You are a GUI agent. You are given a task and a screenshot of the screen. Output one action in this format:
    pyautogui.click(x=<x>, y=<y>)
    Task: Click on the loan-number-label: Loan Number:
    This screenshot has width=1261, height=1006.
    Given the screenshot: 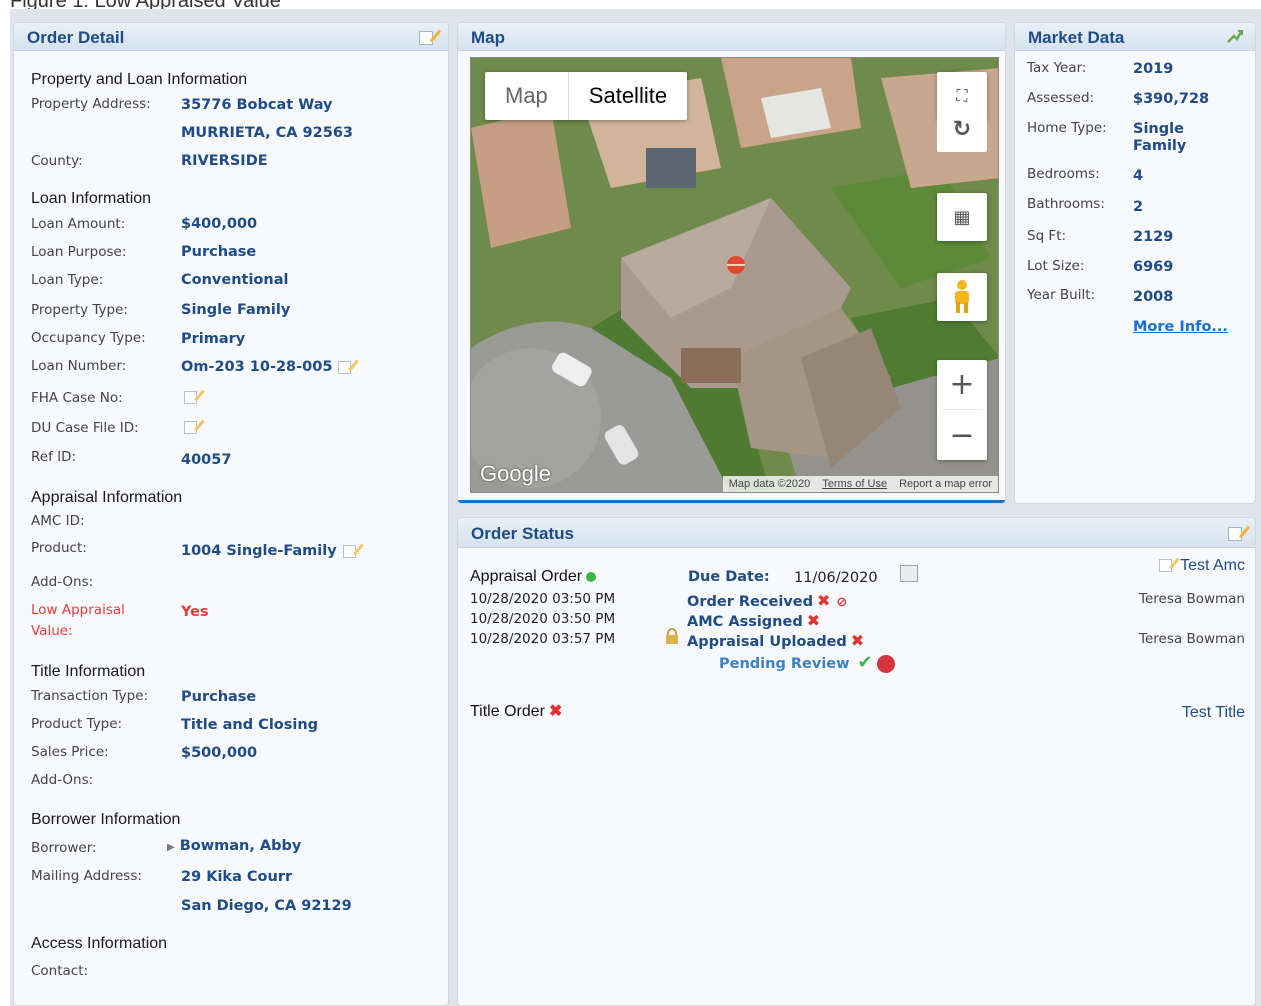 What is the action you would take?
    pyautogui.click(x=79, y=366)
    